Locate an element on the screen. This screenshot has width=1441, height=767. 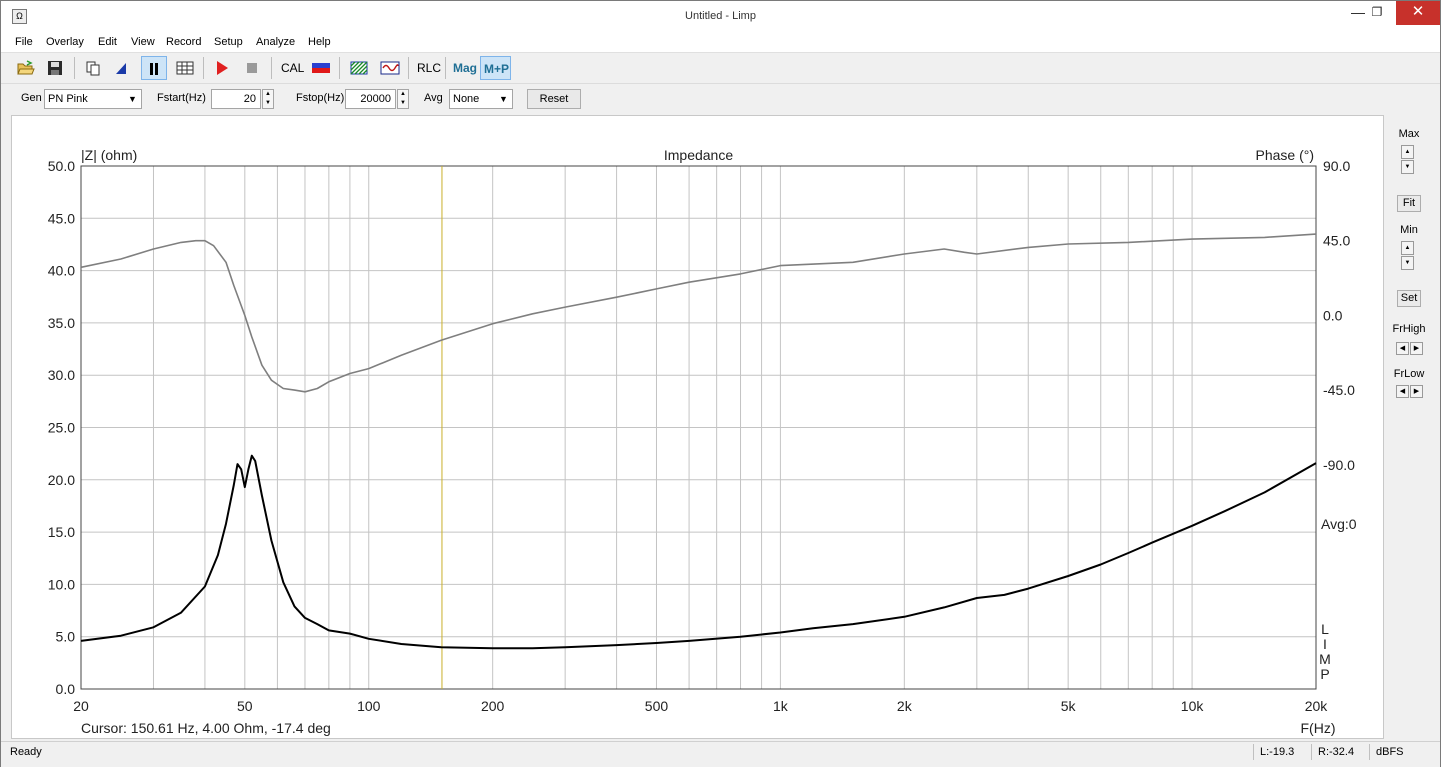
rlc-button: RLC is located at coordinates (429, 68).